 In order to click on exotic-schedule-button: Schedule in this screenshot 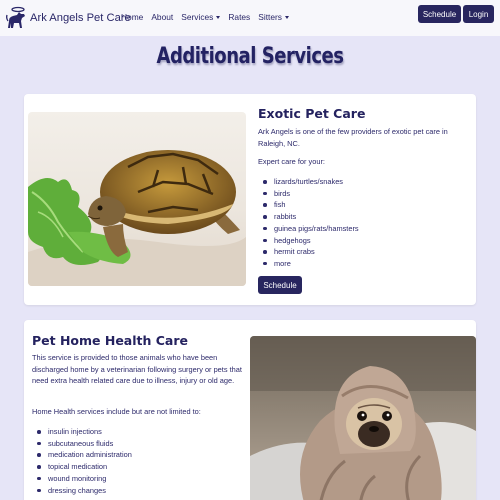, I will do `click(280, 285)`.